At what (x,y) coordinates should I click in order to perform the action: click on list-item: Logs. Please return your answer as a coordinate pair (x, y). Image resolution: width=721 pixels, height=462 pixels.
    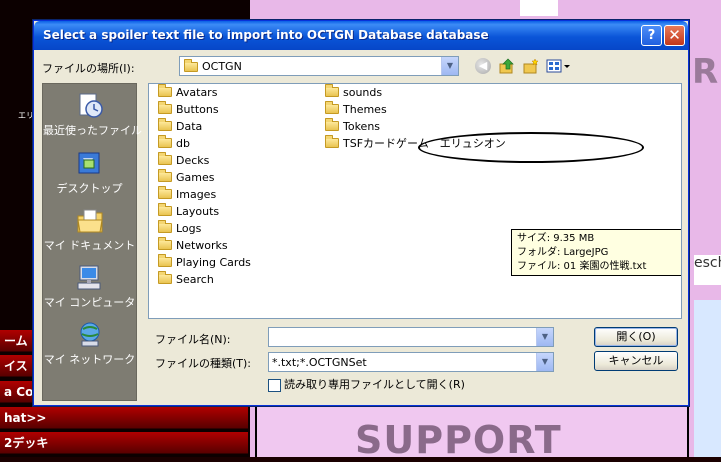
    Looking at the image, I should click on (180, 228).